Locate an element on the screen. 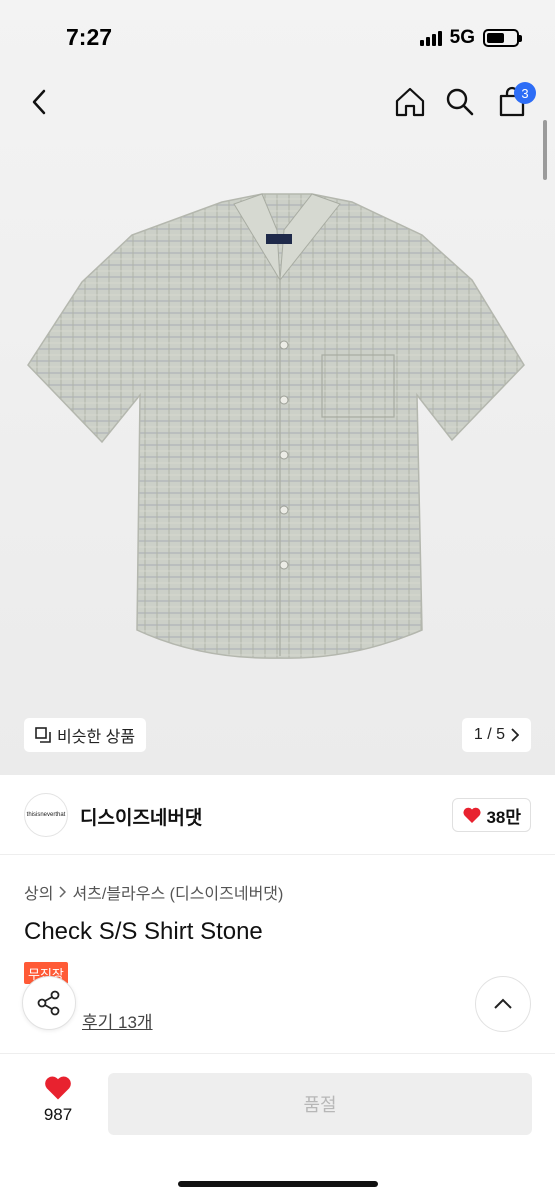 Image resolution: width=555 pixels, height=1200 pixels. signal-icon is located at coordinates (430, 38).